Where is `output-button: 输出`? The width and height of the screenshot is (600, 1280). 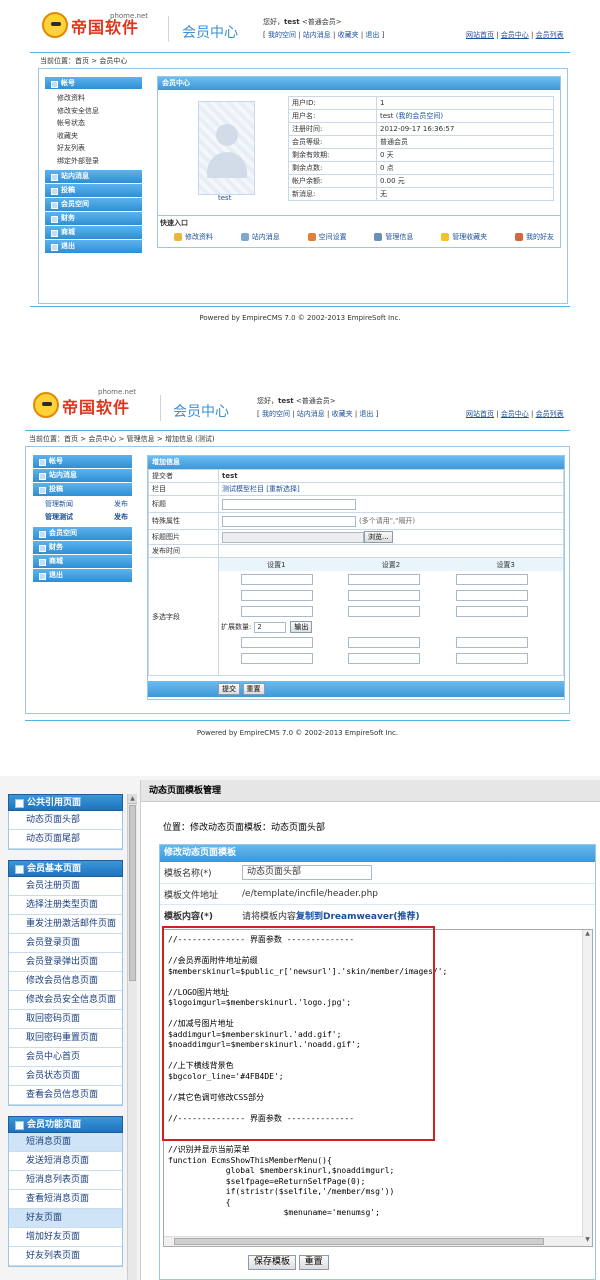
output-button: 输出 is located at coordinates (301, 627).